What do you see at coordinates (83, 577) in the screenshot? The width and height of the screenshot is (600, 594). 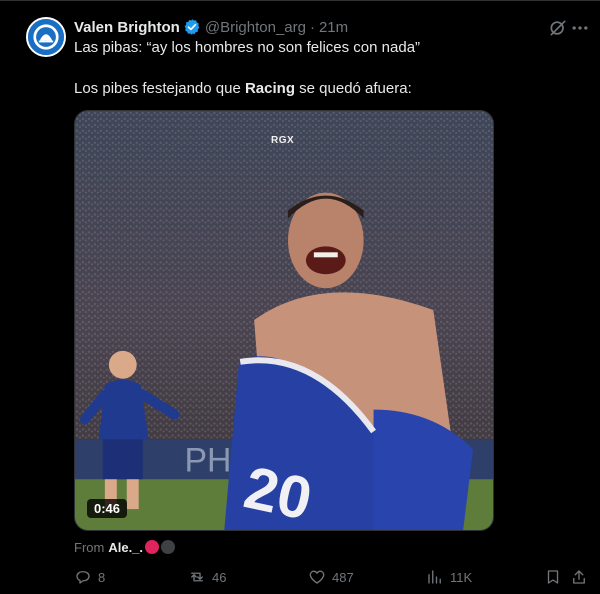 I see `reply-icon` at bounding box center [83, 577].